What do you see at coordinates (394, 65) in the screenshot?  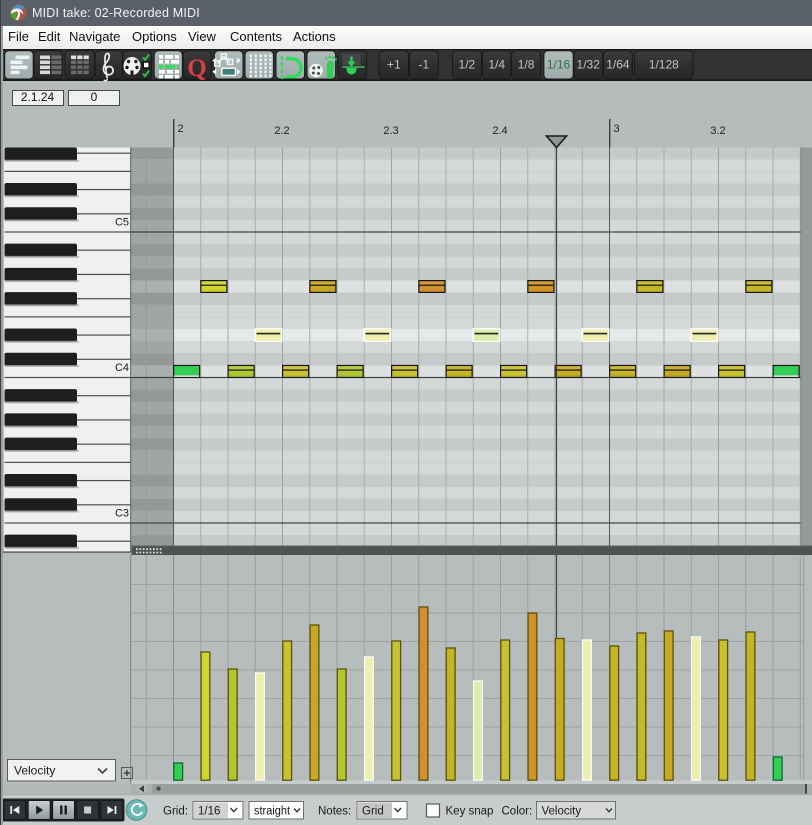 I see `svg-text: +1` at bounding box center [394, 65].